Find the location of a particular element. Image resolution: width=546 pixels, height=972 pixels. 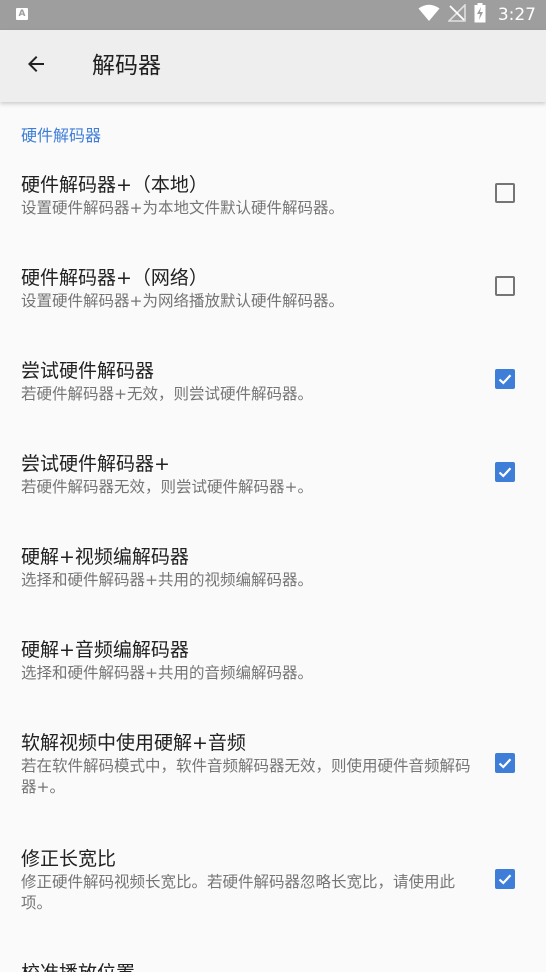

setting-title: 软解视频中使用硬解+音频 is located at coordinates (133, 743).